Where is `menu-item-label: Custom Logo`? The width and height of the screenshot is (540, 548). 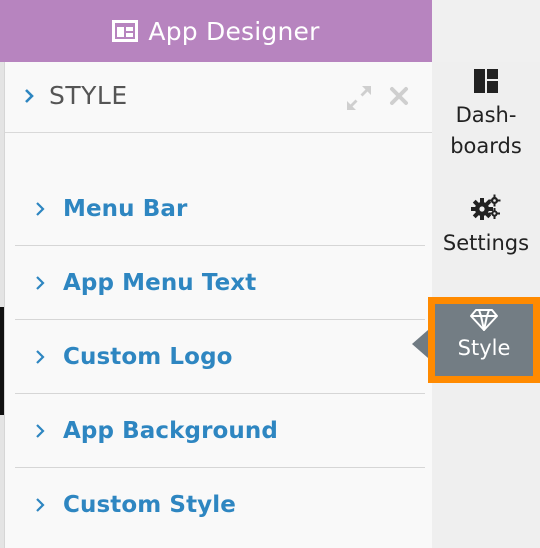
menu-item-label: Custom Logo is located at coordinates (148, 356).